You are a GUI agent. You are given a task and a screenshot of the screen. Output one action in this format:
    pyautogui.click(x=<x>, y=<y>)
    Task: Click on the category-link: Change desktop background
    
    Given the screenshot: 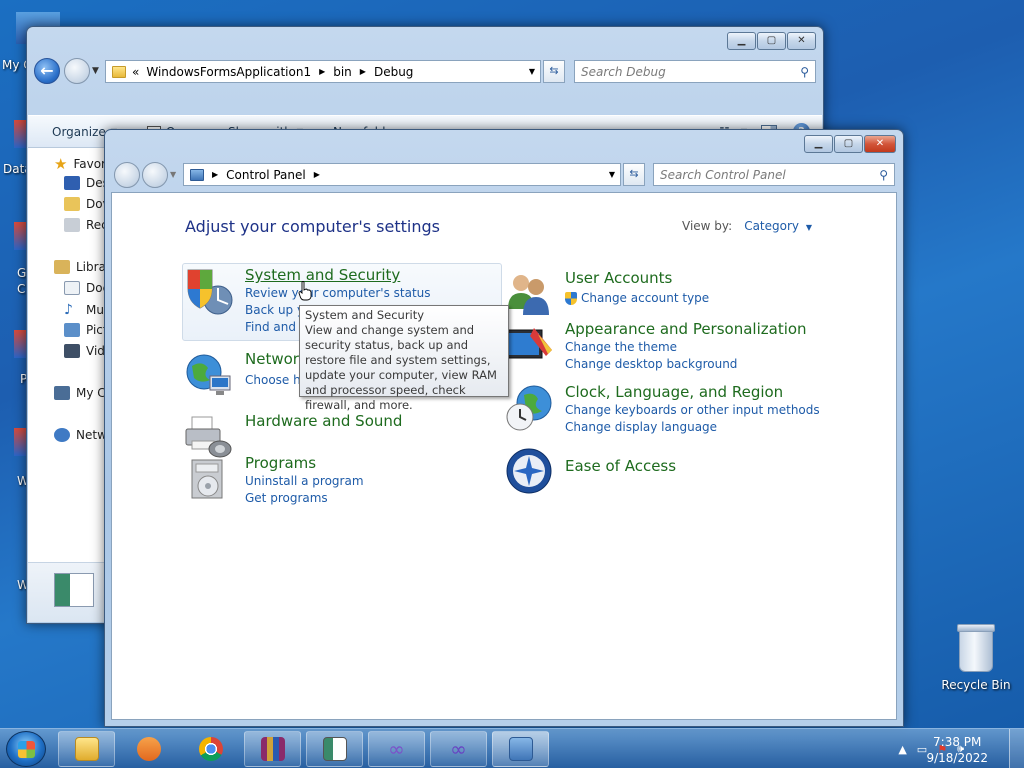 What is the action you would take?
    pyautogui.click(x=651, y=364)
    